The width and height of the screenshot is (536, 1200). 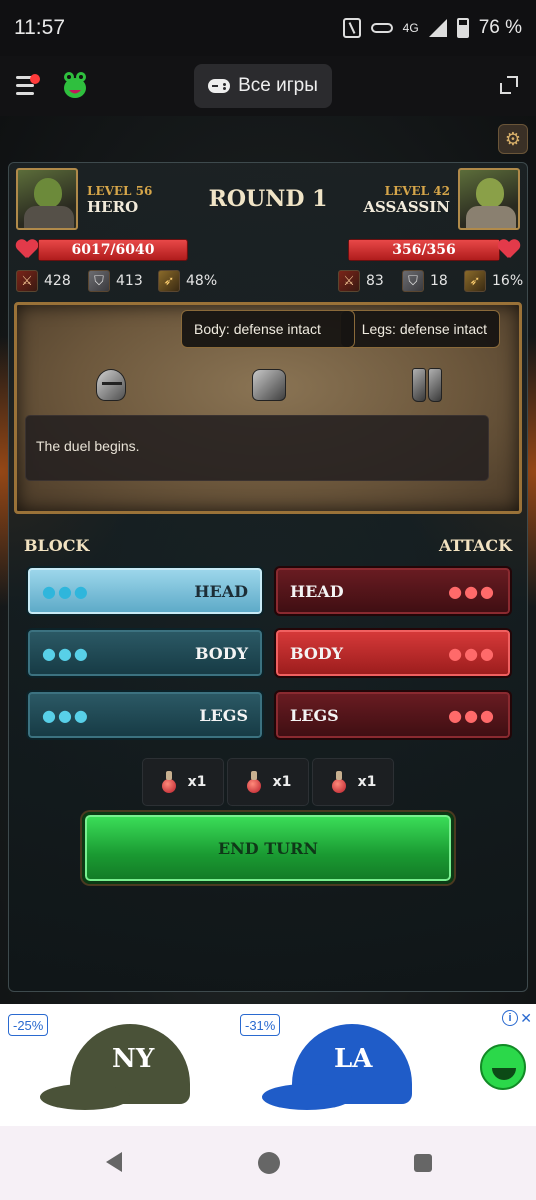 What do you see at coordinates (39, 27) in the screenshot?
I see `clock: 11:57` at bounding box center [39, 27].